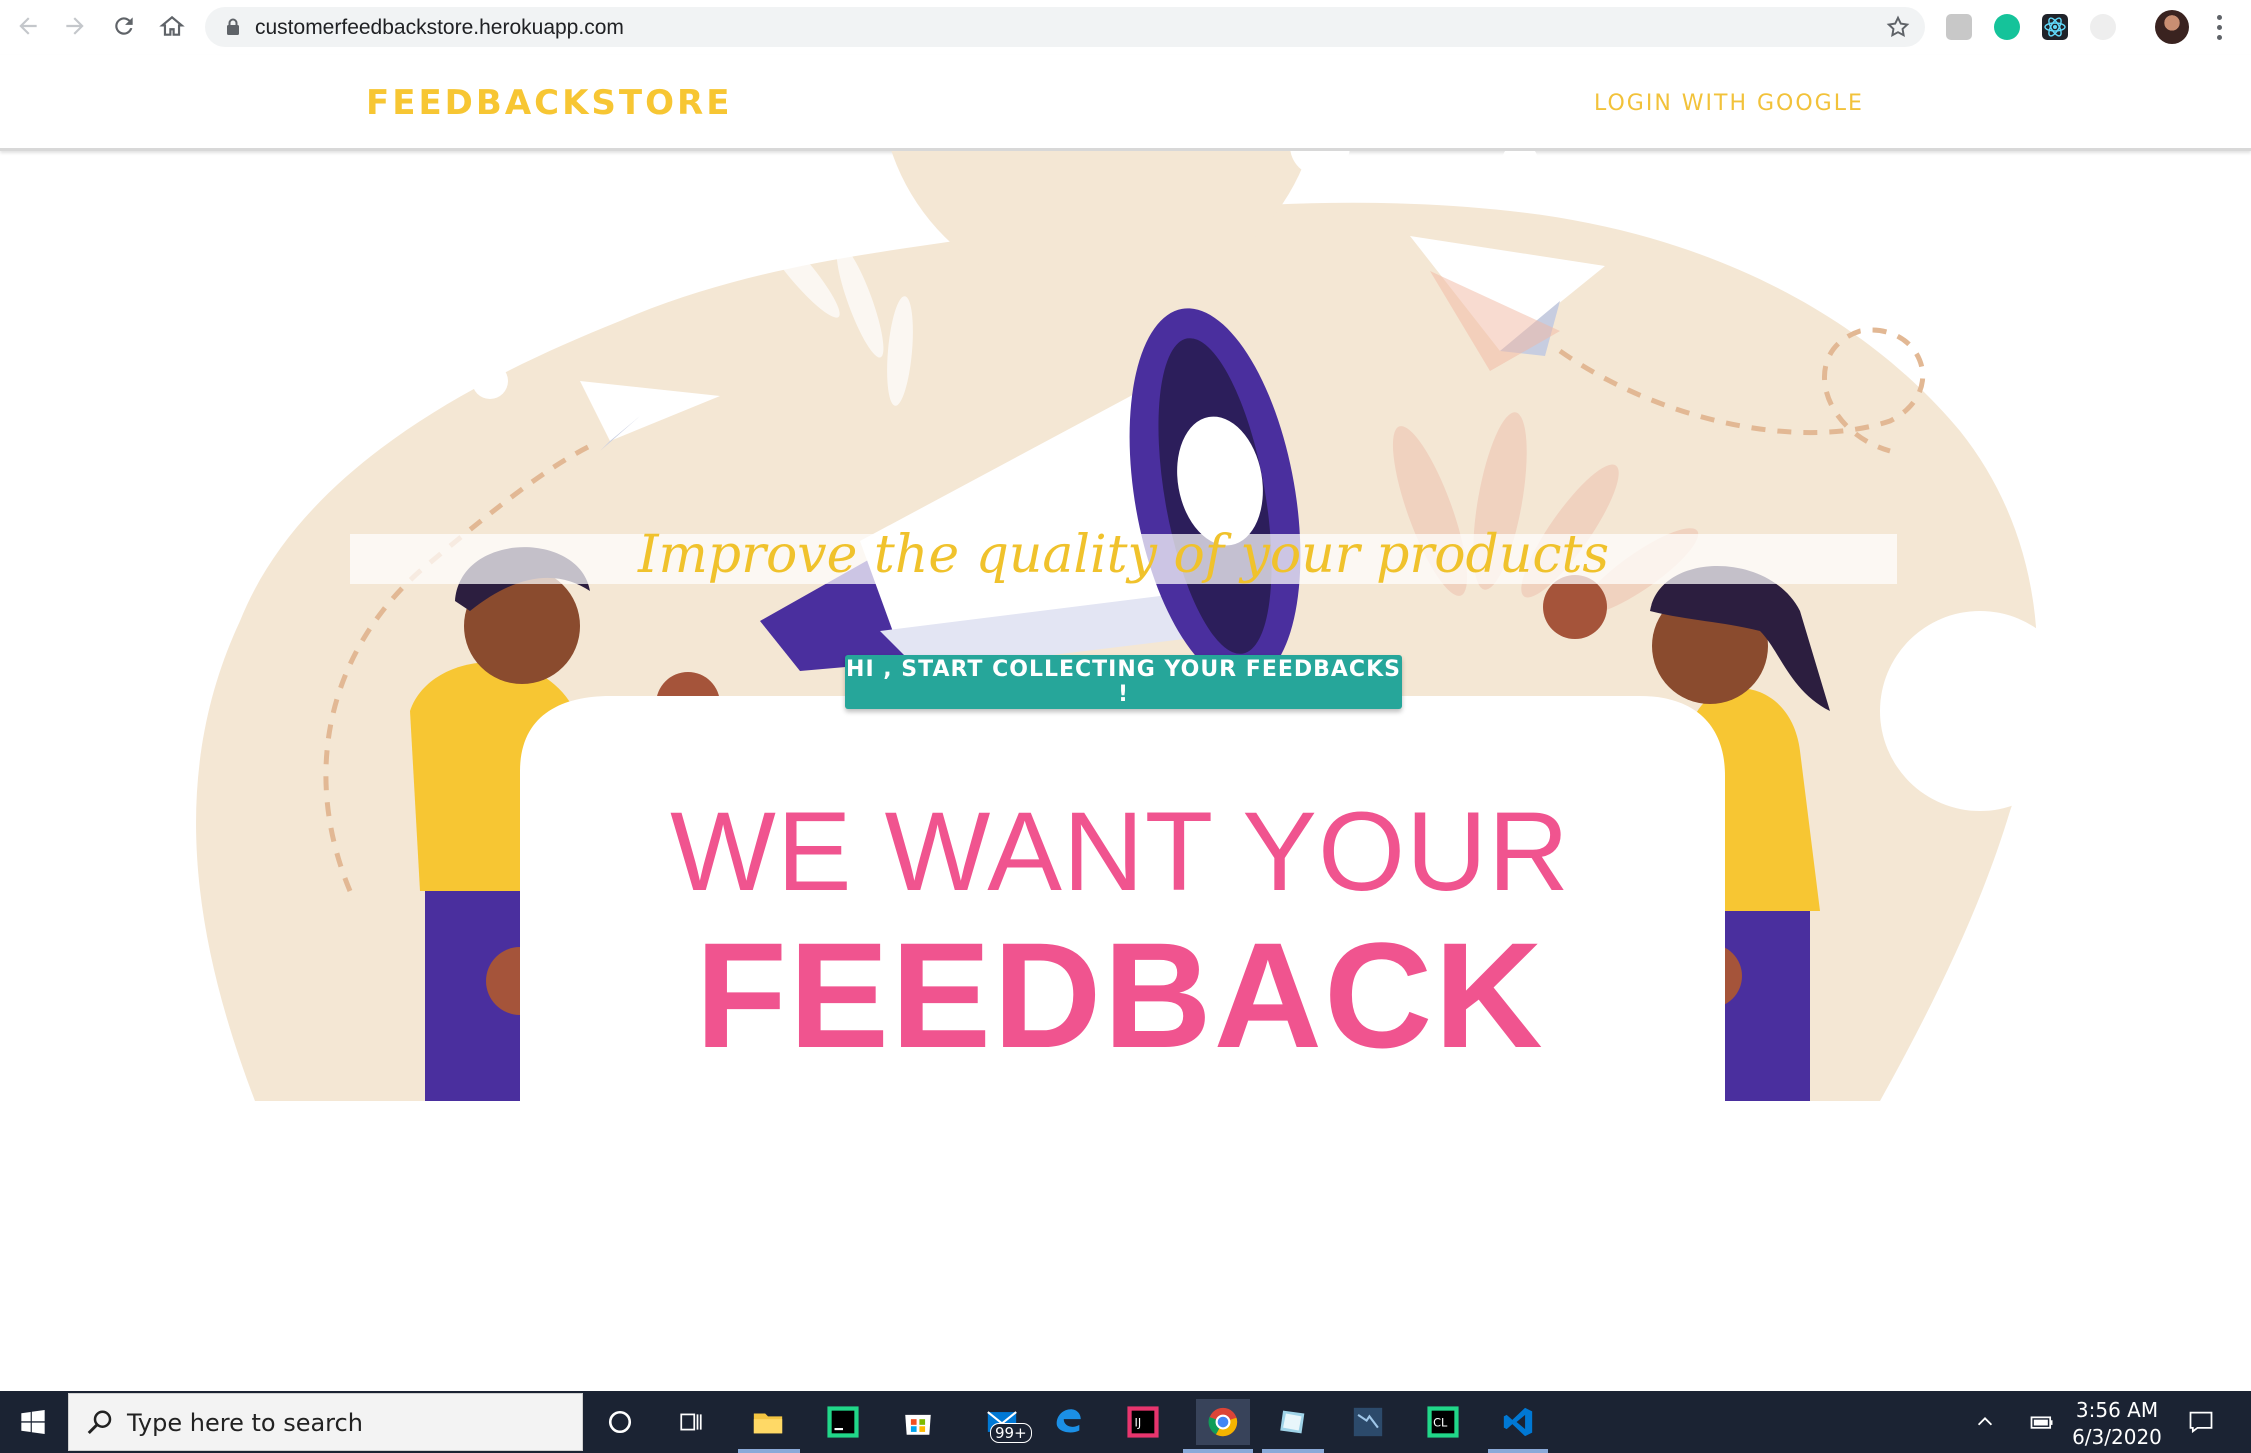  I want to click on start-collecting-button: HI , START COLLECTING YOUR FEEDBACKS !, so click(1123, 682).